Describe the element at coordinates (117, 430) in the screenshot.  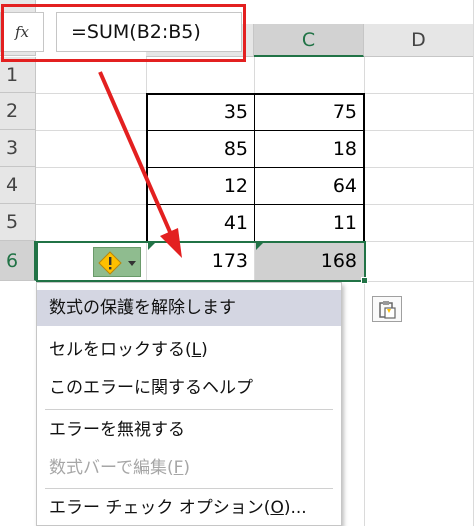
I see `menu-item-label: エラーを無視する` at that location.